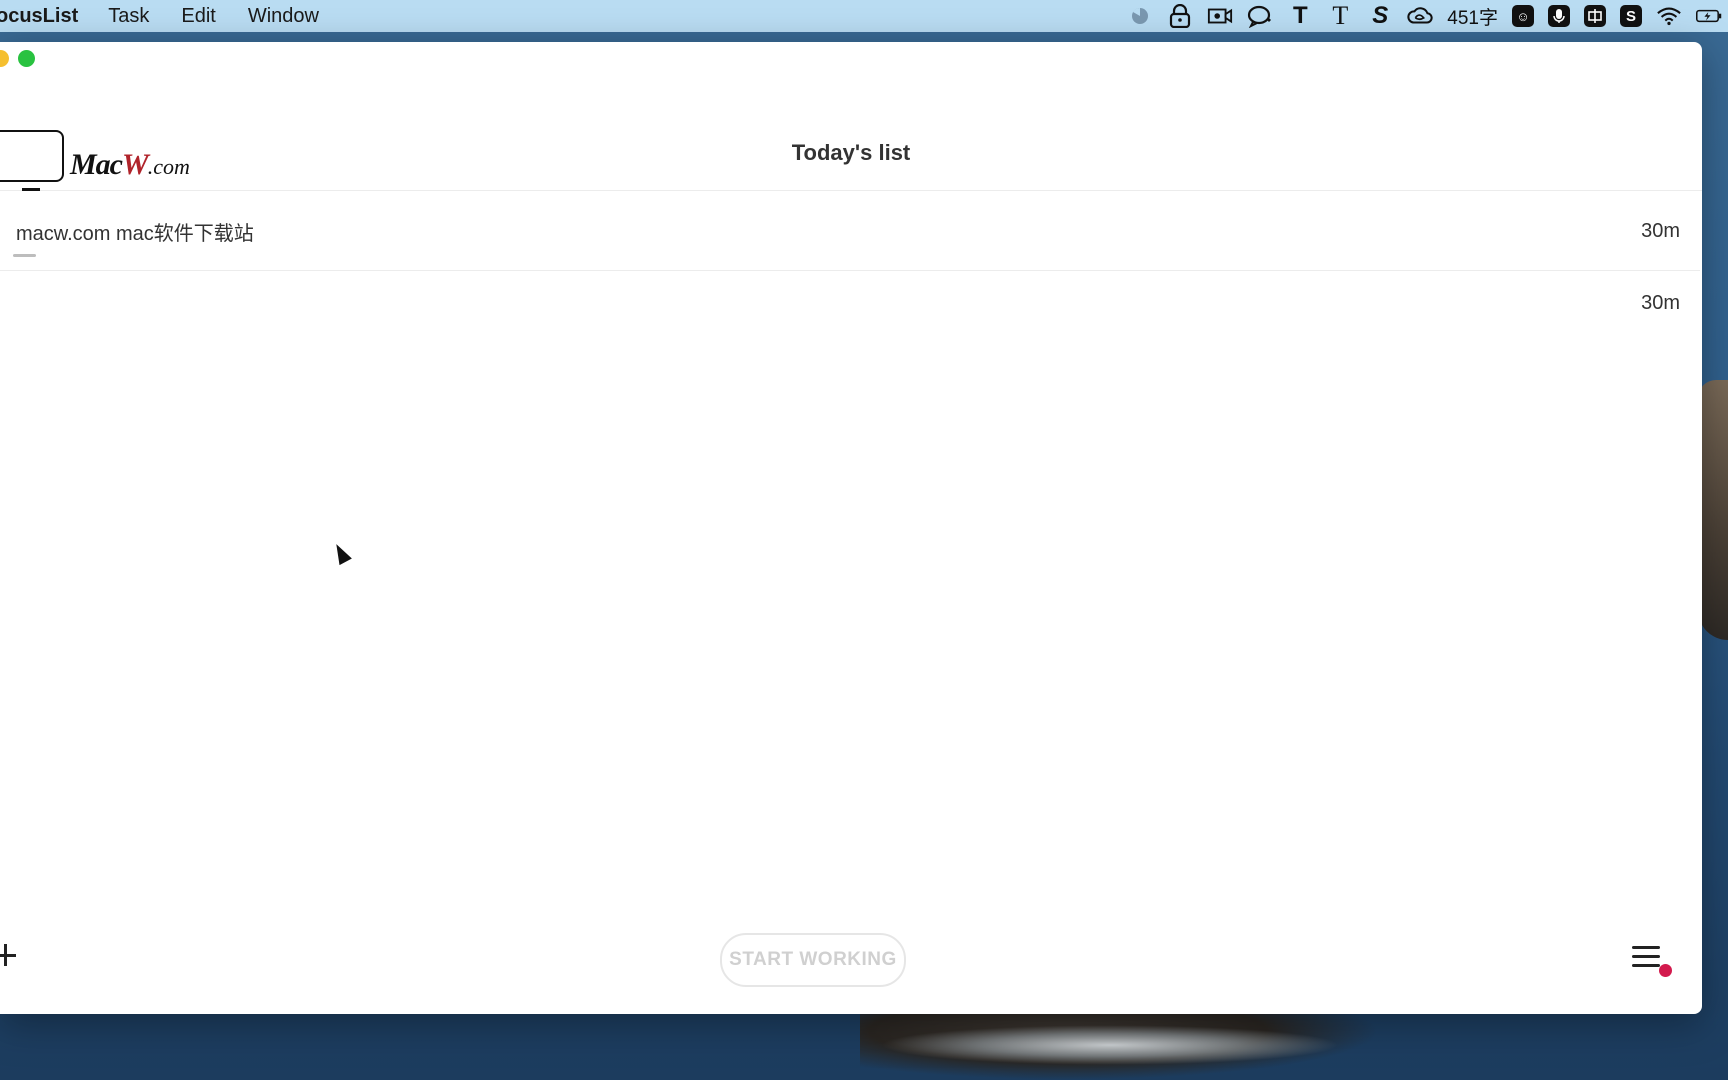 The width and height of the screenshot is (1728, 1080). What do you see at coordinates (850, 303) in the screenshot?
I see `task-row-empty: 30m` at bounding box center [850, 303].